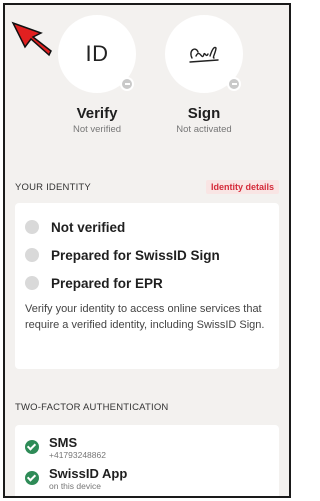 This screenshot has width=320, height=501. I want to click on identity-section-label: YOUR IDENTITY, so click(53, 187).